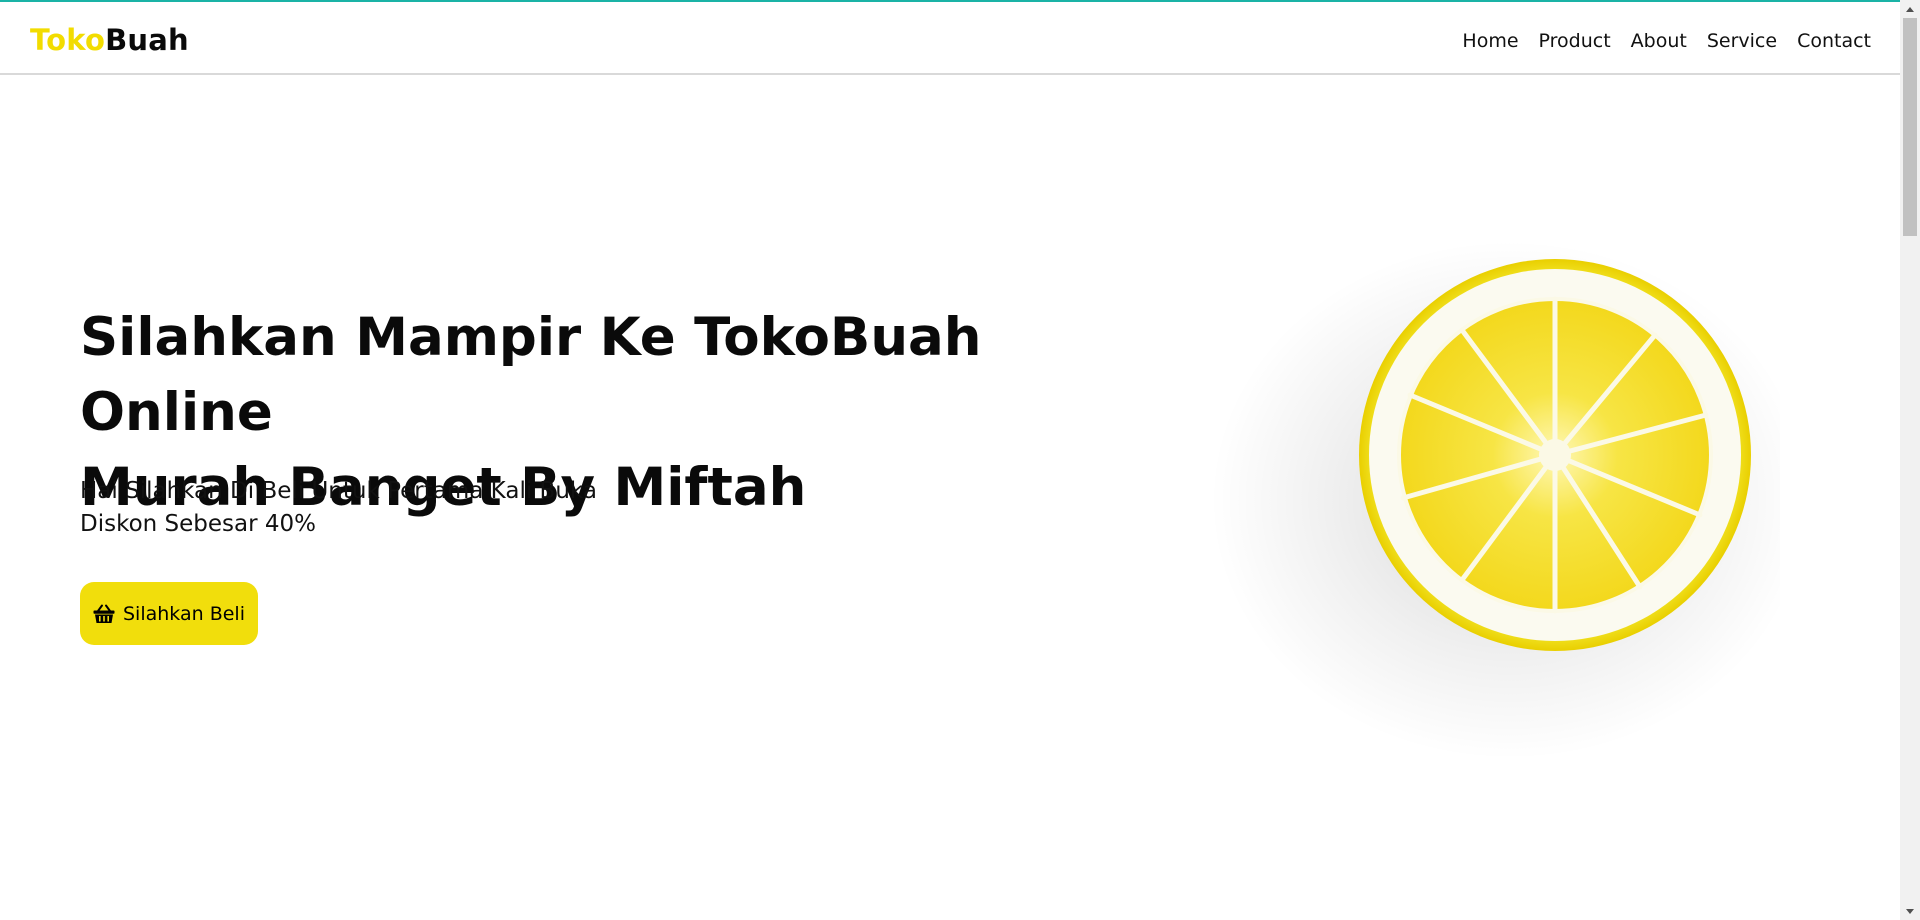  Describe the element at coordinates (104, 614) in the screenshot. I see `basket-icon` at that location.